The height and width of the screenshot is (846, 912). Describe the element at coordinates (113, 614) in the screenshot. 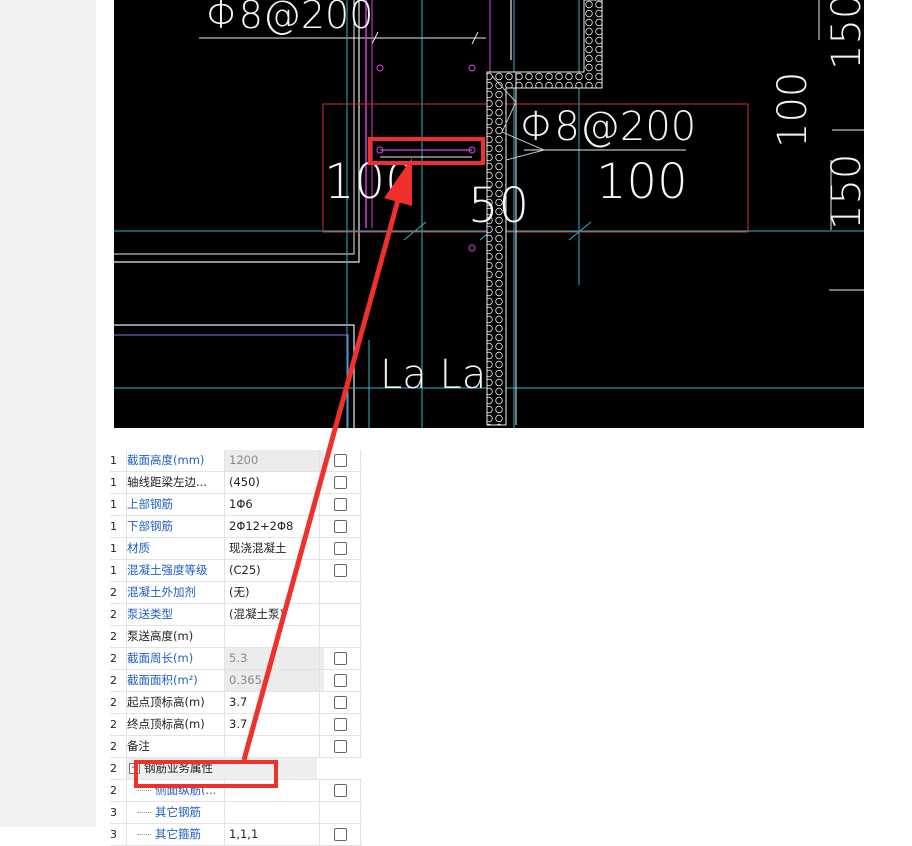

I see `row-number: 21` at that location.